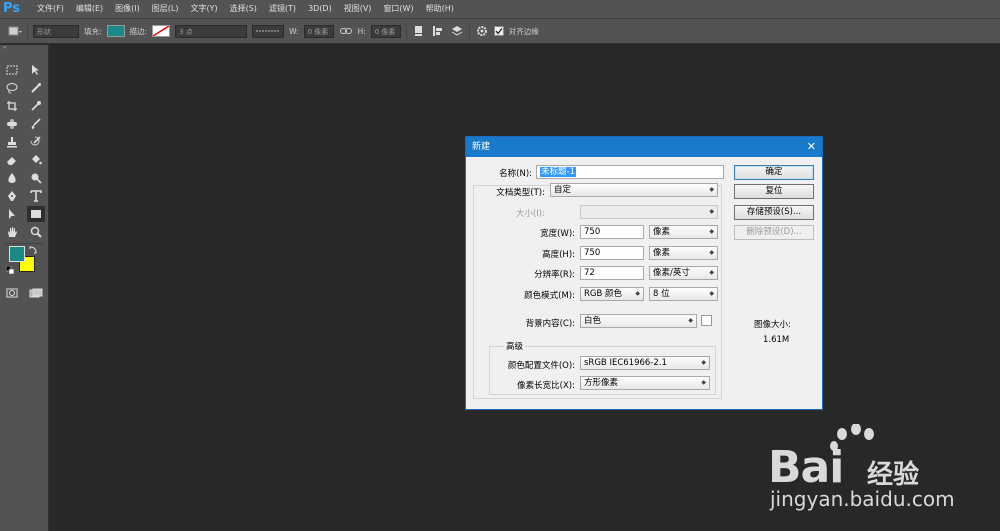 This screenshot has width=1000, height=531. What do you see at coordinates (33, 250) in the screenshot?
I see `swap-colors-icon` at bounding box center [33, 250].